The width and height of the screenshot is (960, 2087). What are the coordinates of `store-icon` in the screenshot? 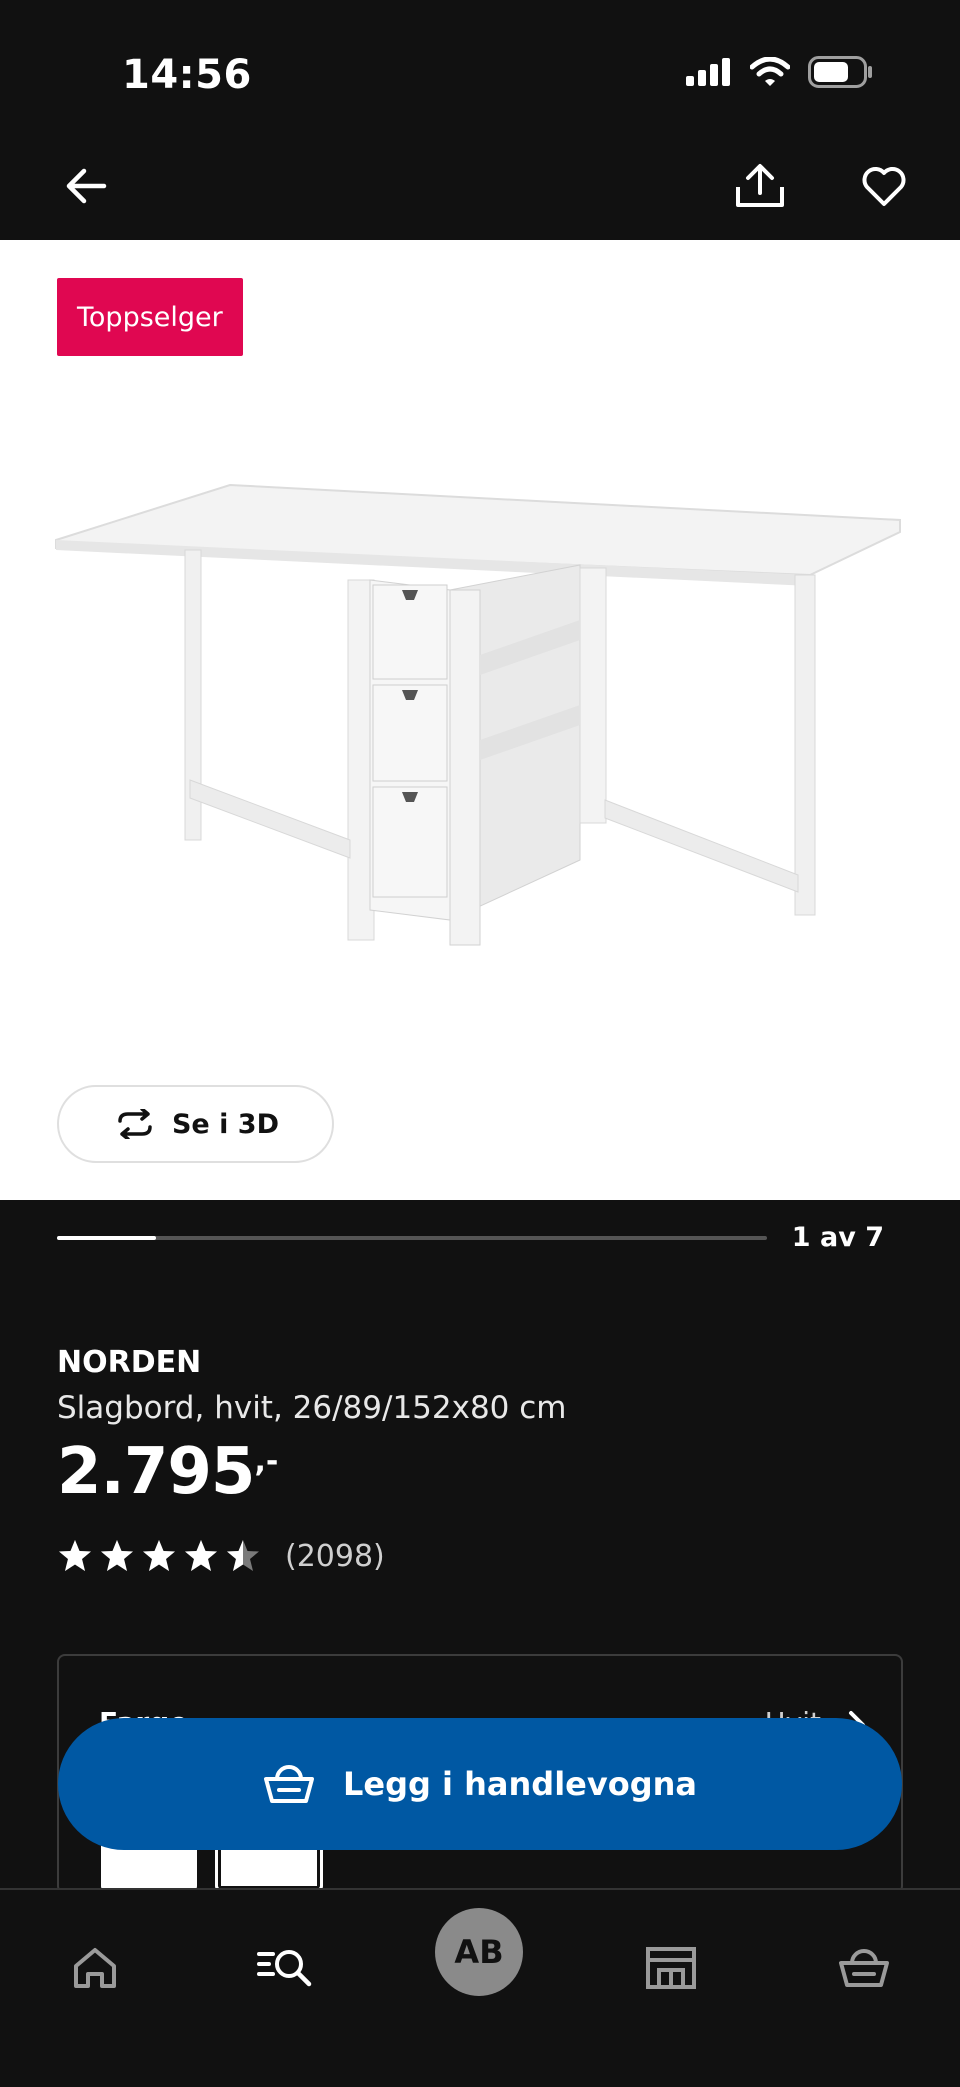 It's located at (671, 1968).